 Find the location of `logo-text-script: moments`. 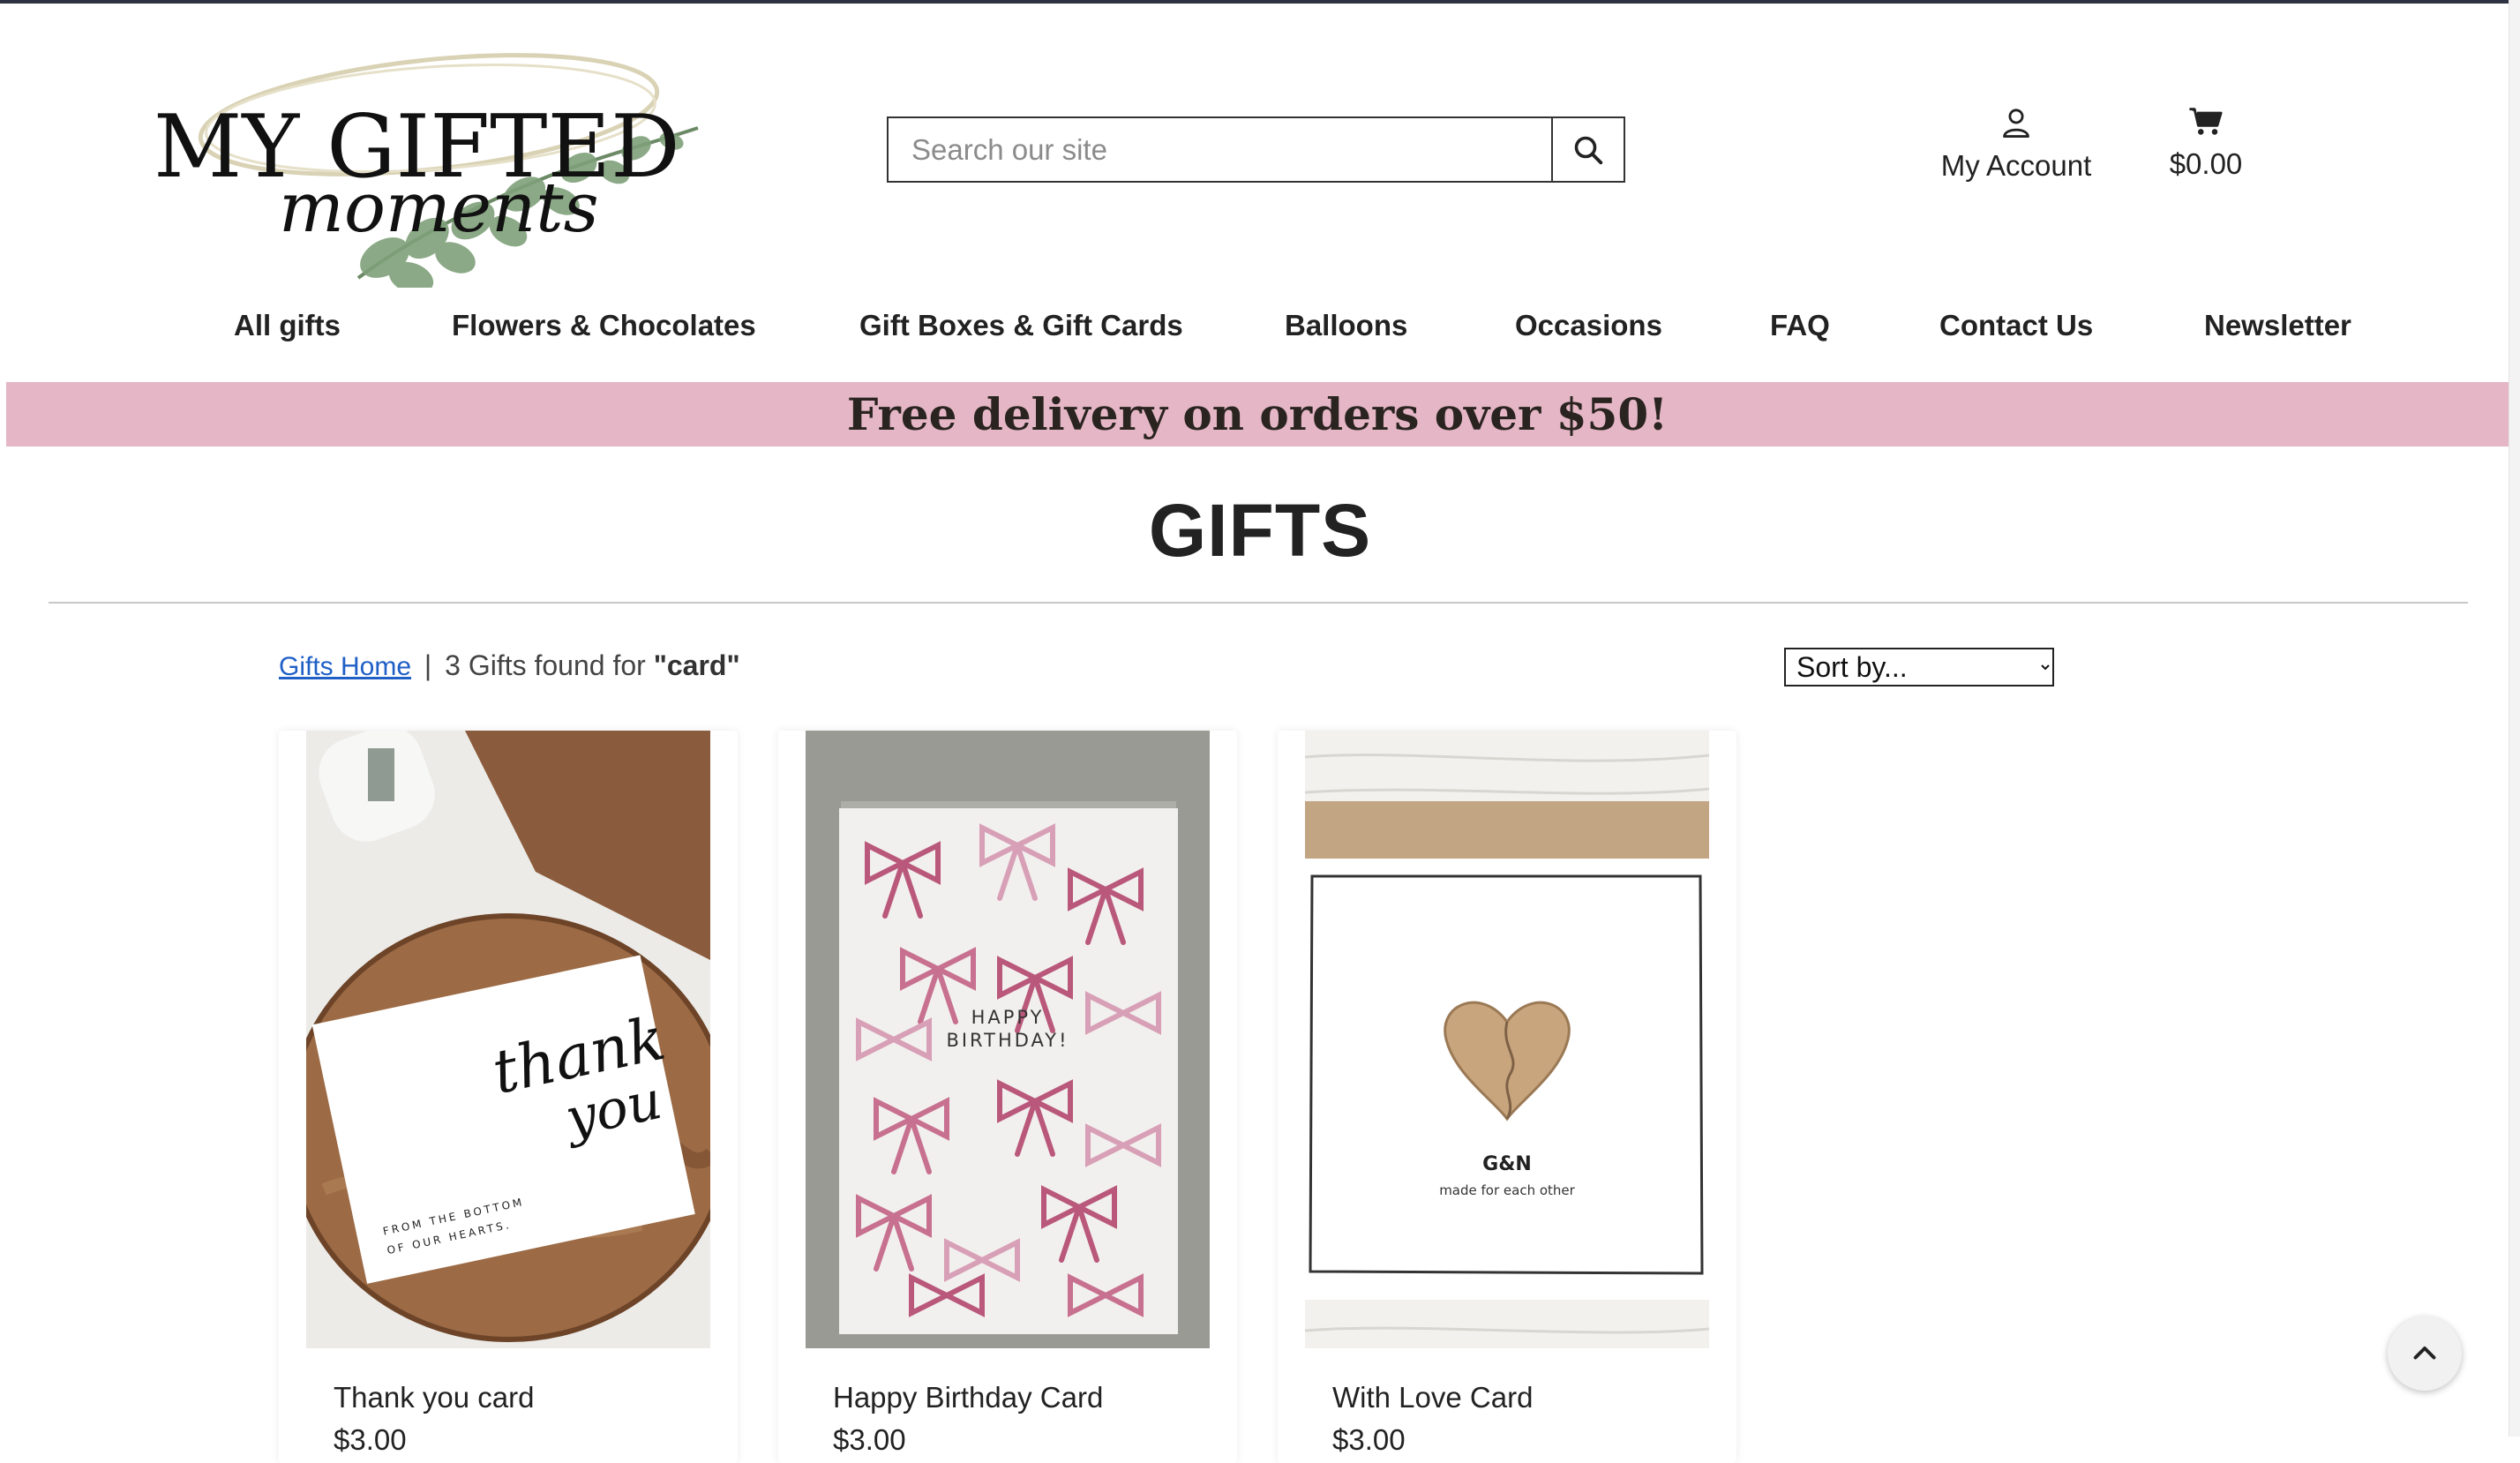

logo-text-script: moments is located at coordinates (439, 209).